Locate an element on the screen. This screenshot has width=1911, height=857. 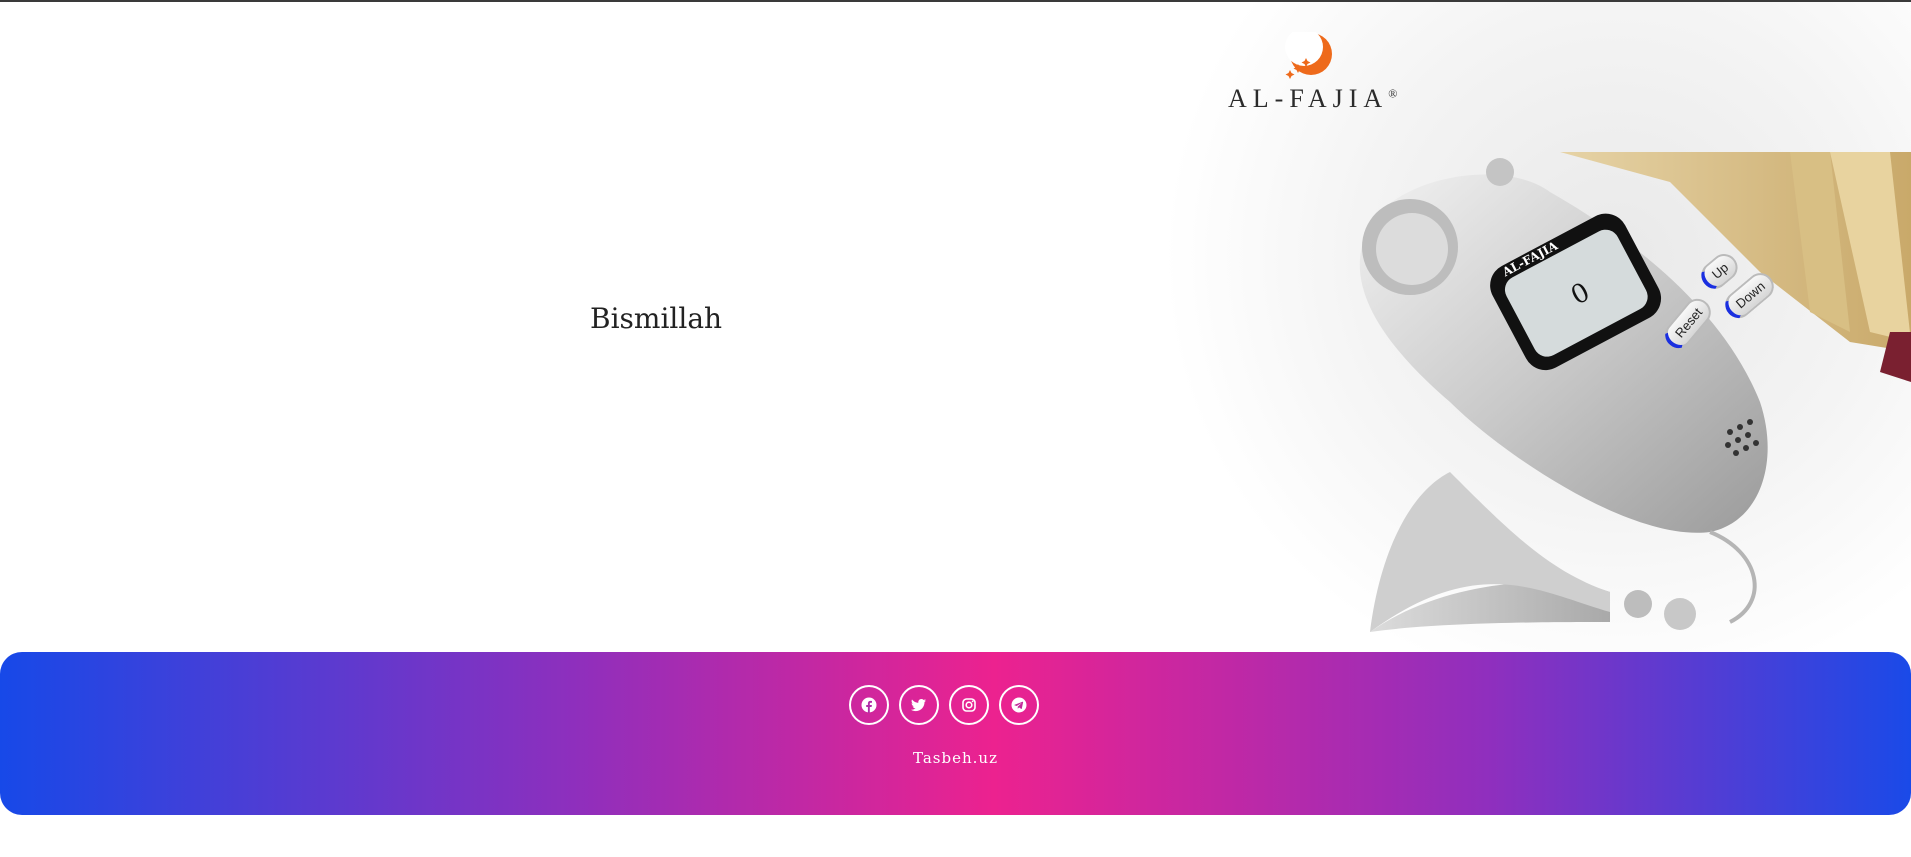
brand-logo: AL-FAJIA® is located at coordinates (1313, 82).